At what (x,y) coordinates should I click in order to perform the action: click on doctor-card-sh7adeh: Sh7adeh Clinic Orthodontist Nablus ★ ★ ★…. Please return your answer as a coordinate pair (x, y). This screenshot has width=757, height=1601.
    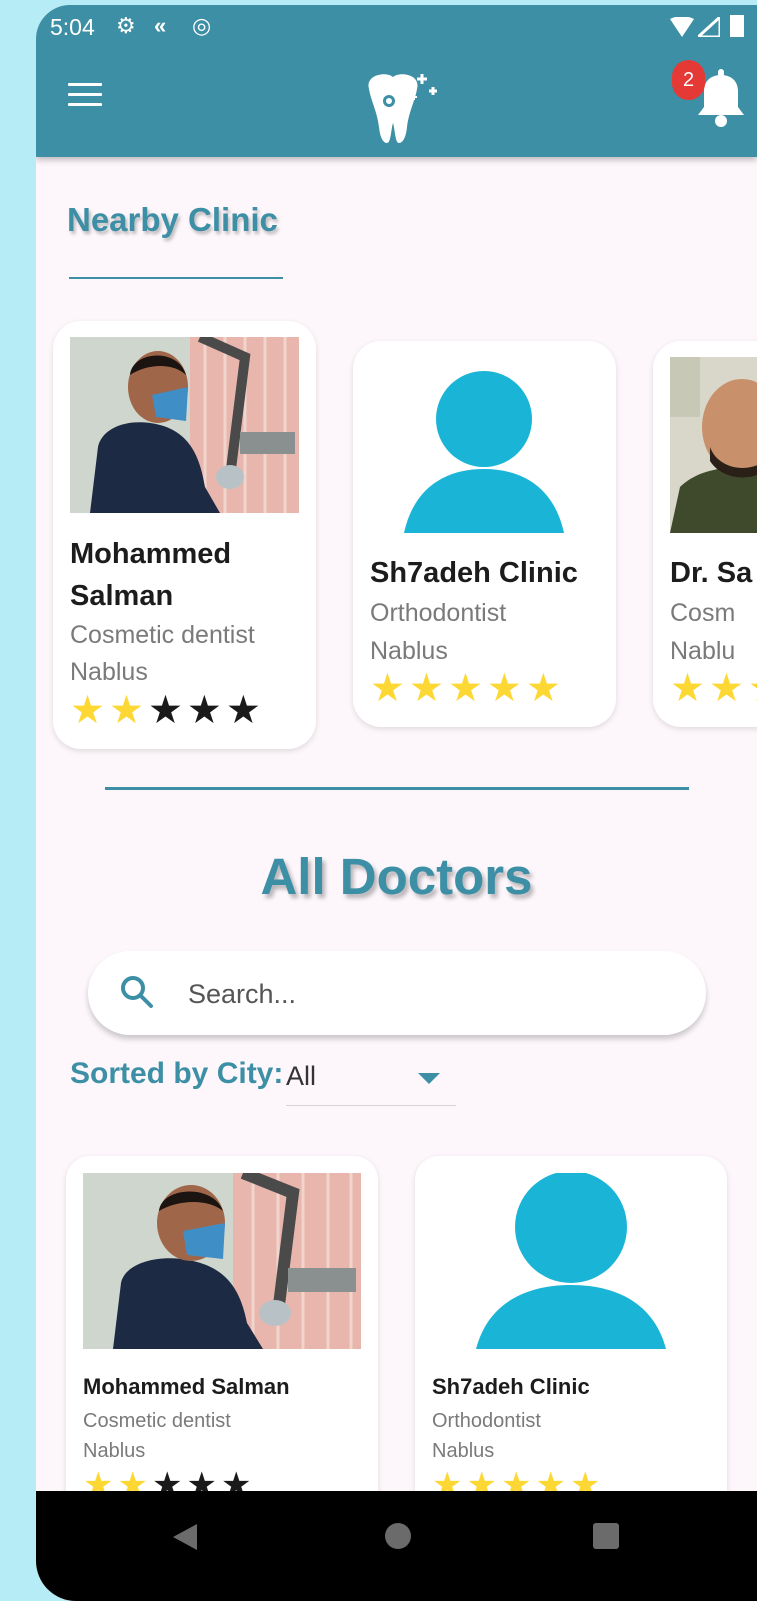
    Looking at the image, I should click on (571, 1346).